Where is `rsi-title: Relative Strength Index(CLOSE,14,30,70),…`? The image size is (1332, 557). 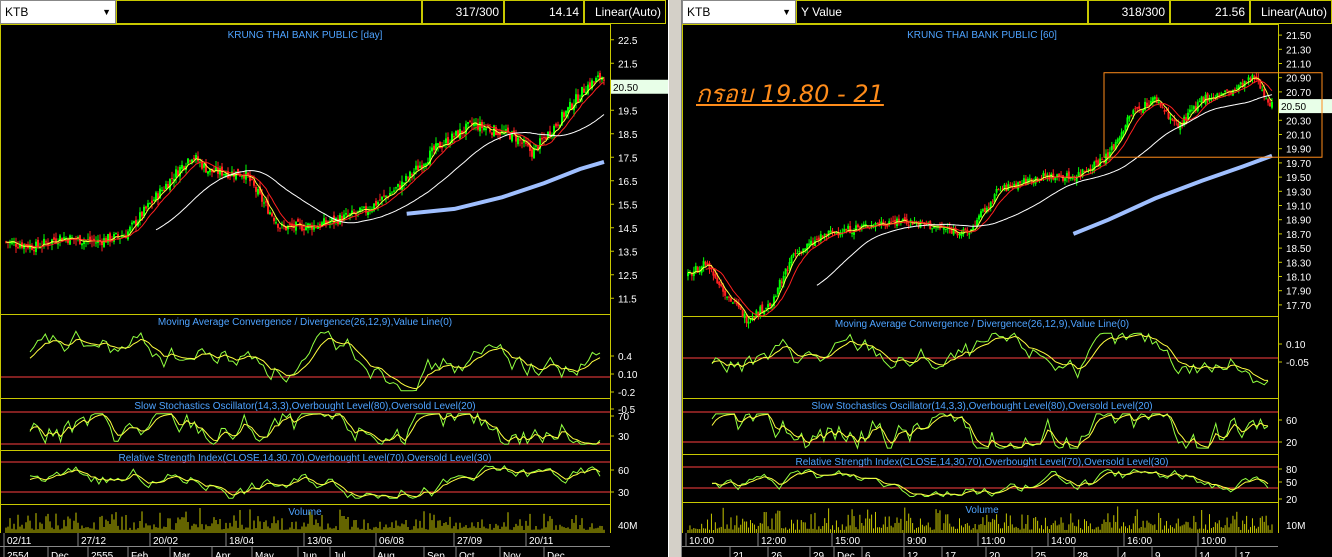
rsi-title: Relative Strength Index(CLOSE,14,30,70),… is located at coordinates (982, 462).